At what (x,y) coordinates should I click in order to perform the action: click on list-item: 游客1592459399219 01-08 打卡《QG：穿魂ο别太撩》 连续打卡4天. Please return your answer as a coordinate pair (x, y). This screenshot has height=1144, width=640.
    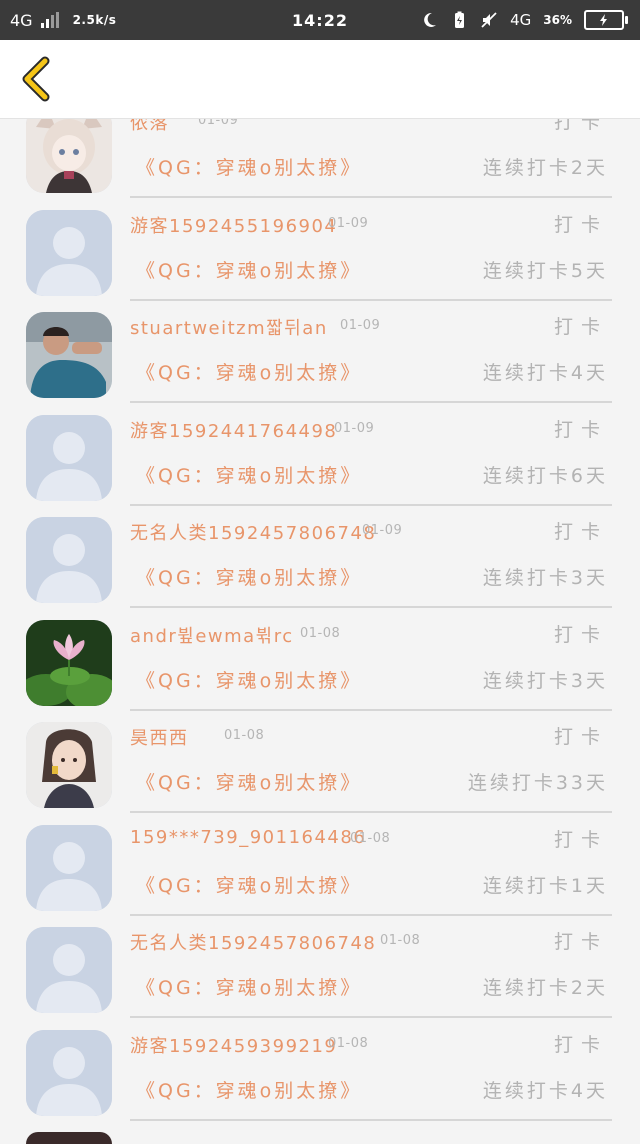
    Looking at the image, I should click on (320, 1069).